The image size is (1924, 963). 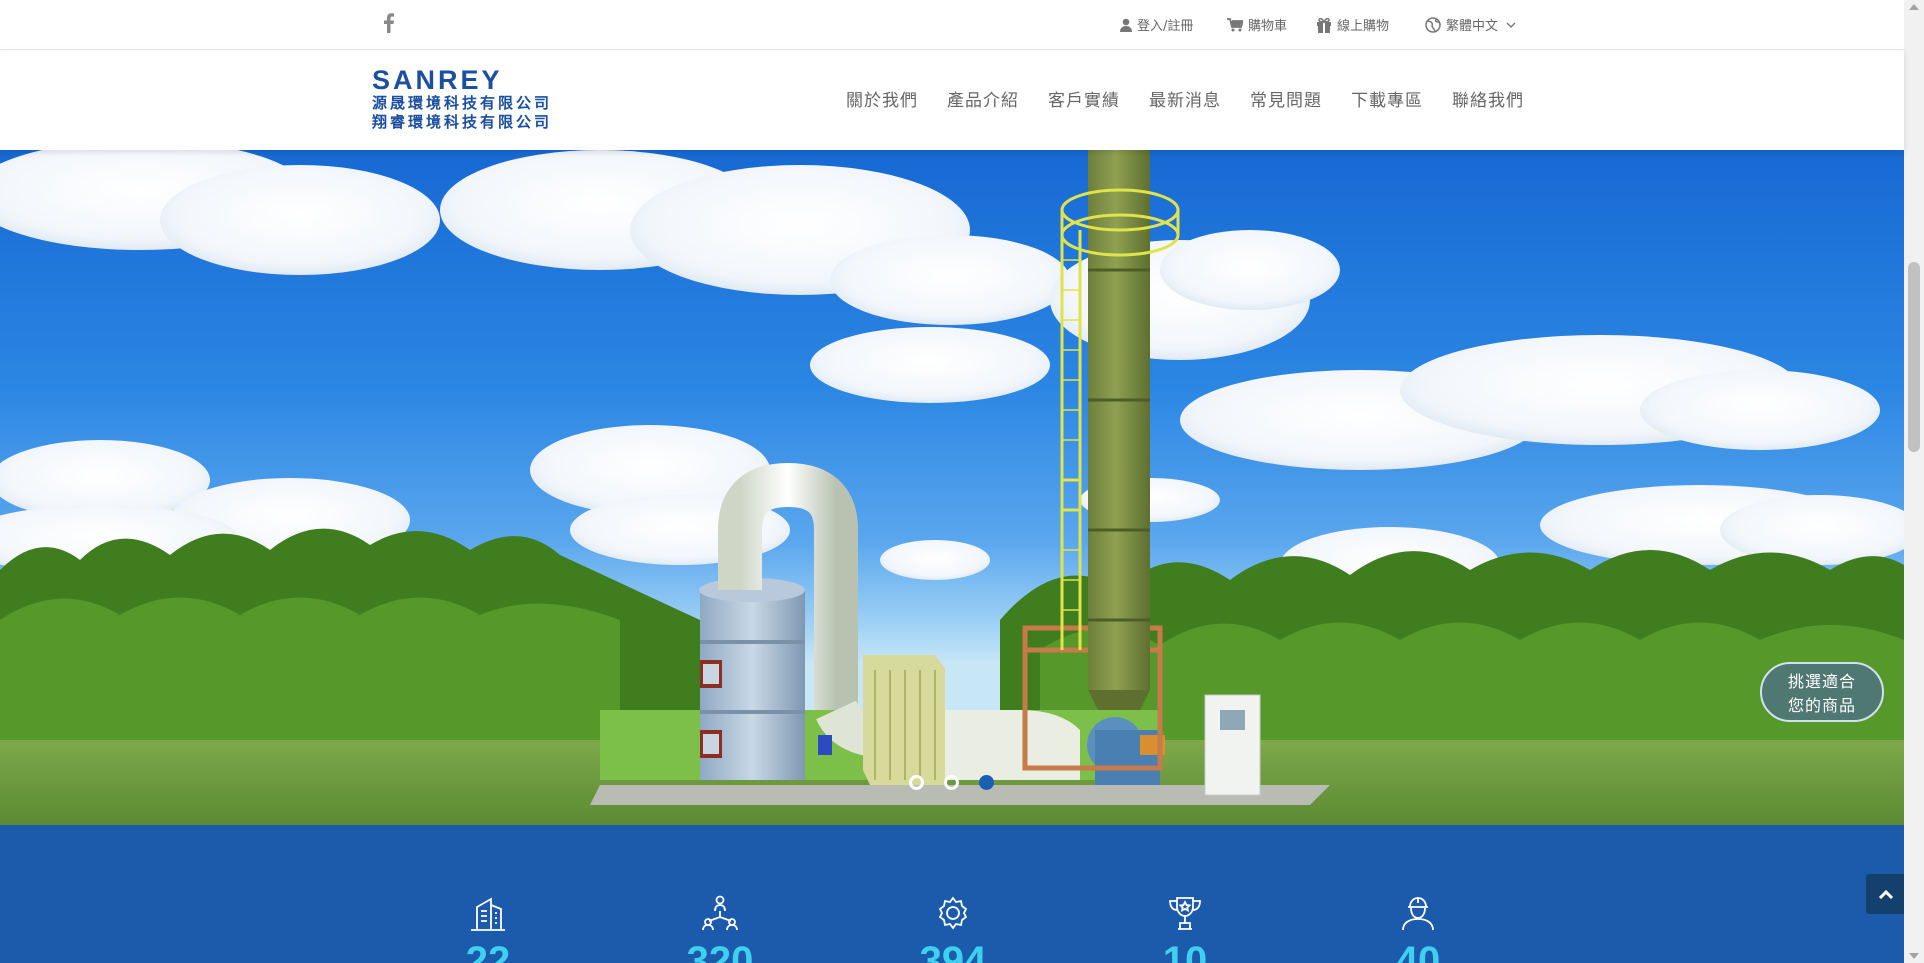 I want to click on login-register-link: 登入/註冊, so click(x=1156, y=24).